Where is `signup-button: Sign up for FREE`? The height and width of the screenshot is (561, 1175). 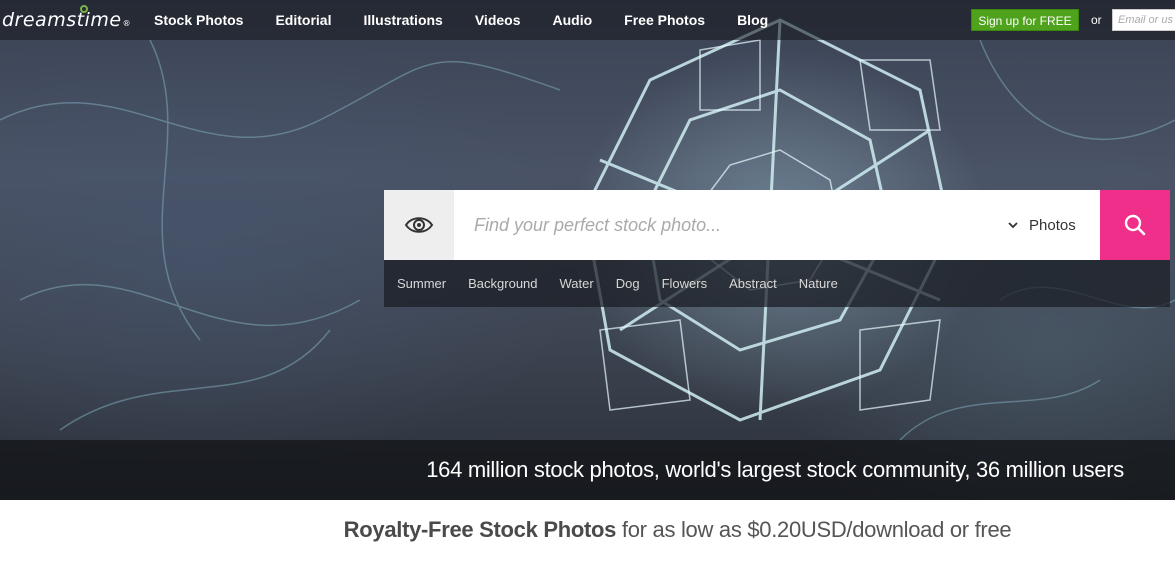
signup-button: Sign up for FREE is located at coordinates (1025, 20).